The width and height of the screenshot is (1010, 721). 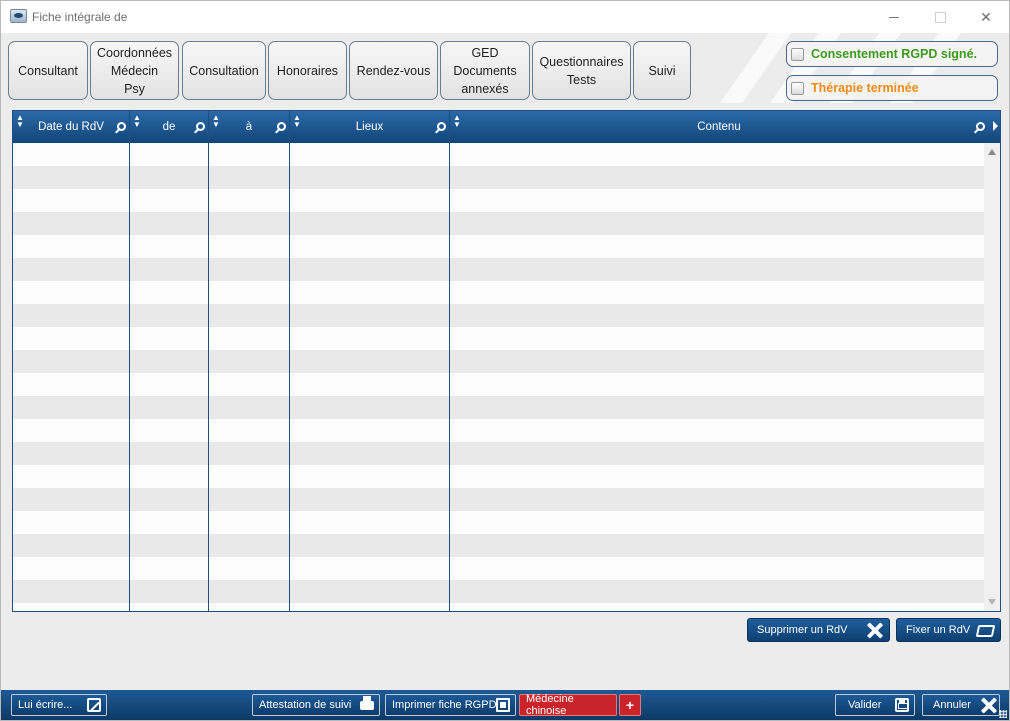 I want to click on column-label: à, so click(x=249, y=127).